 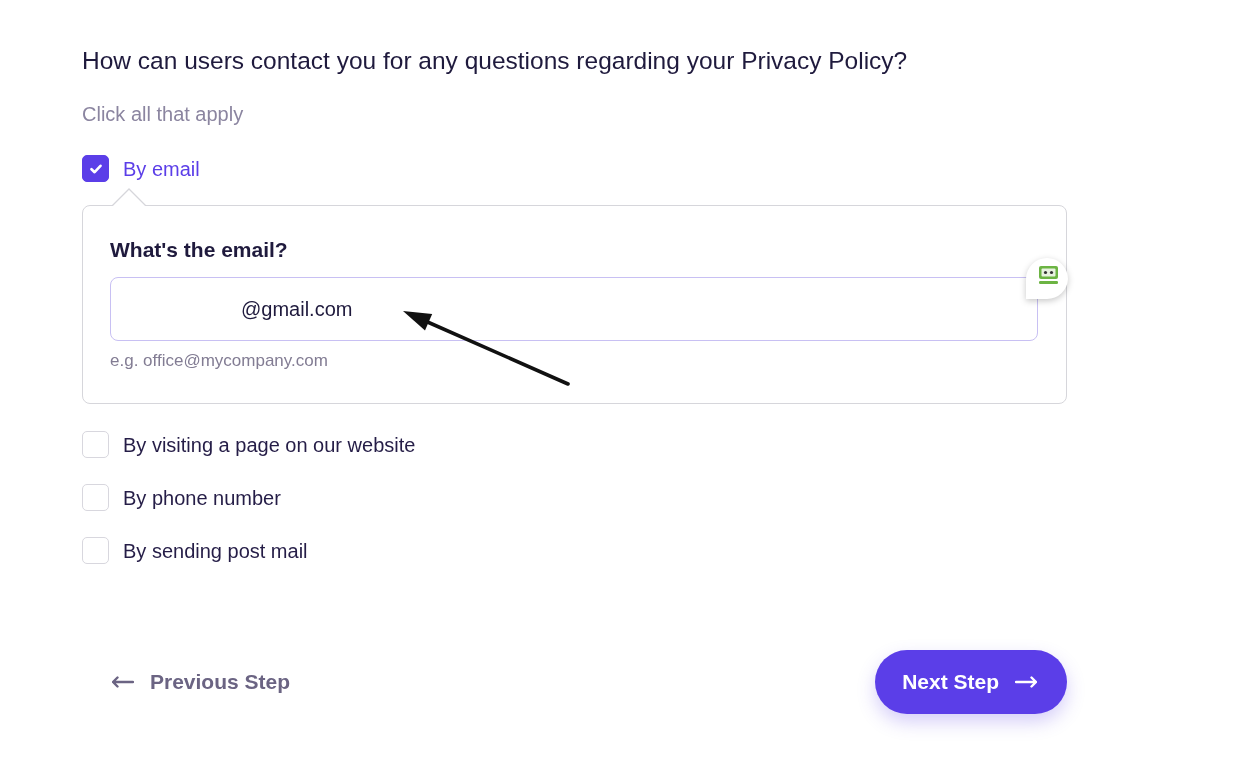 What do you see at coordinates (495, 61) in the screenshot?
I see `question-title: How can users contact you for any questions regarding your Privacy Policy?` at bounding box center [495, 61].